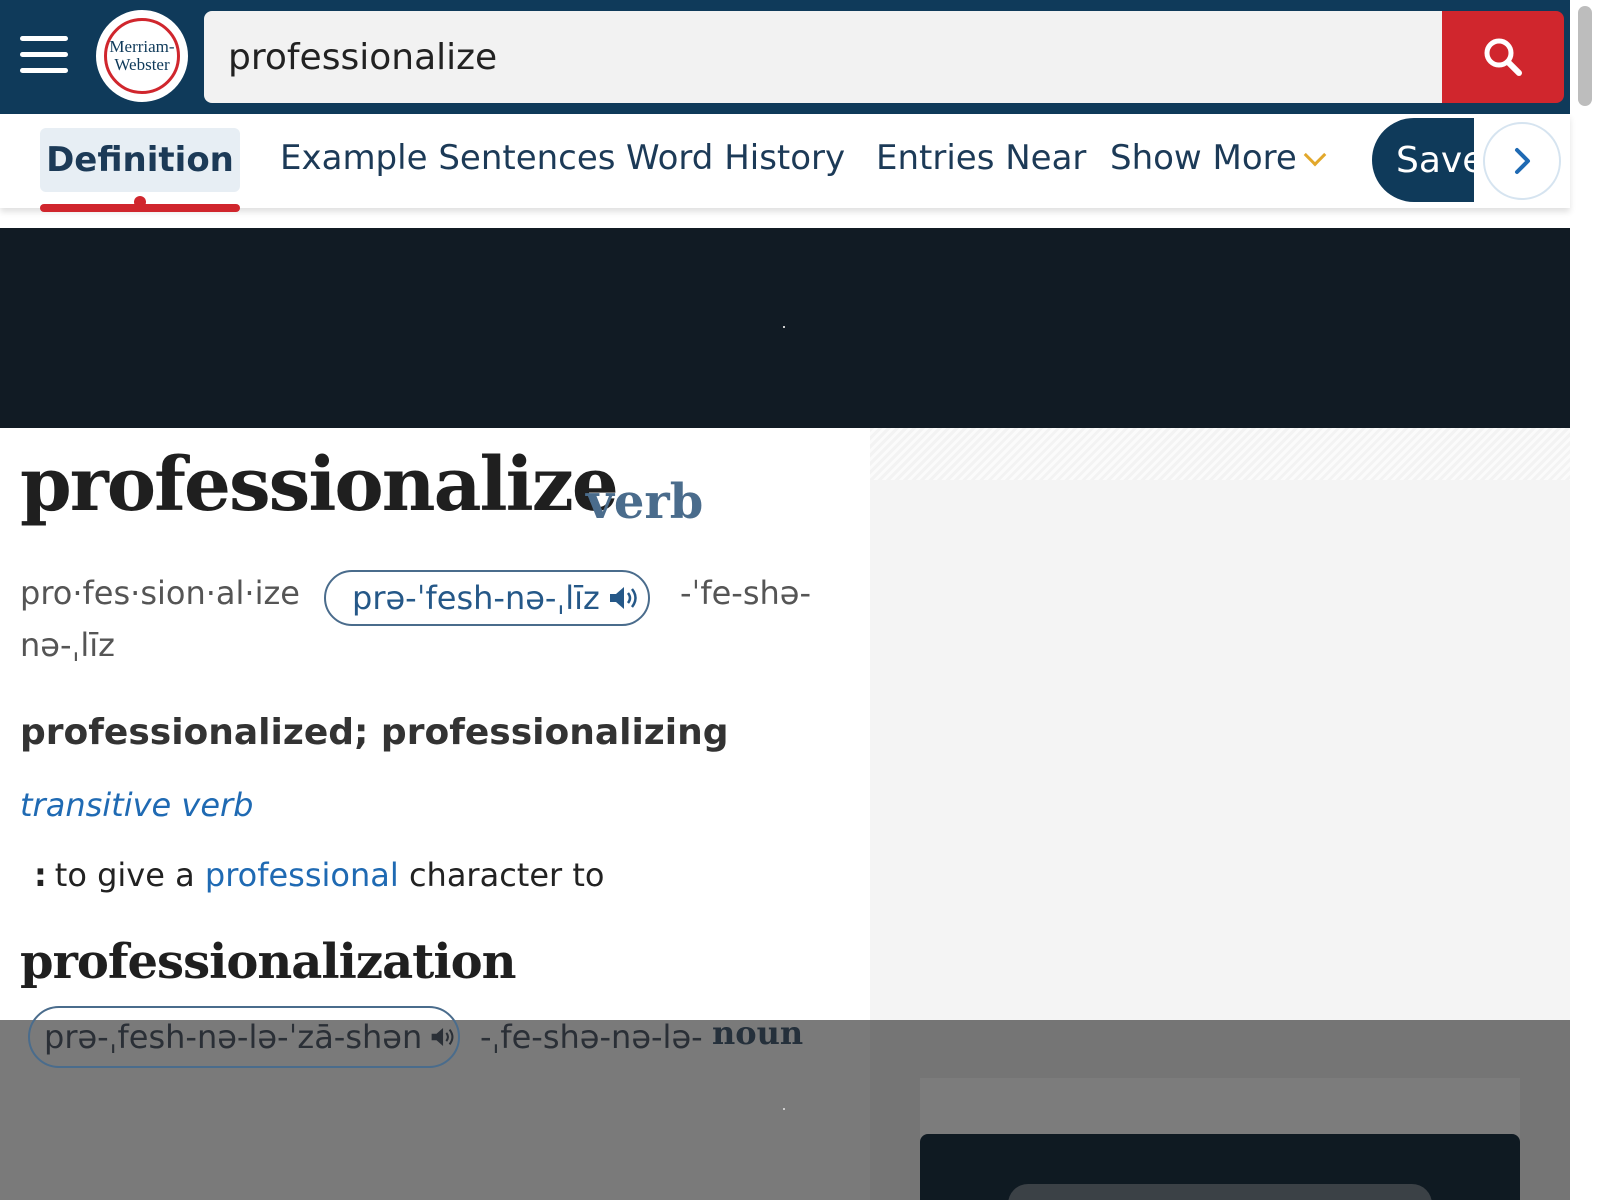 The image size is (1600, 1200). What do you see at coordinates (1315, 155) in the screenshot?
I see `chevron-down-icon` at bounding box center [1315, 155].